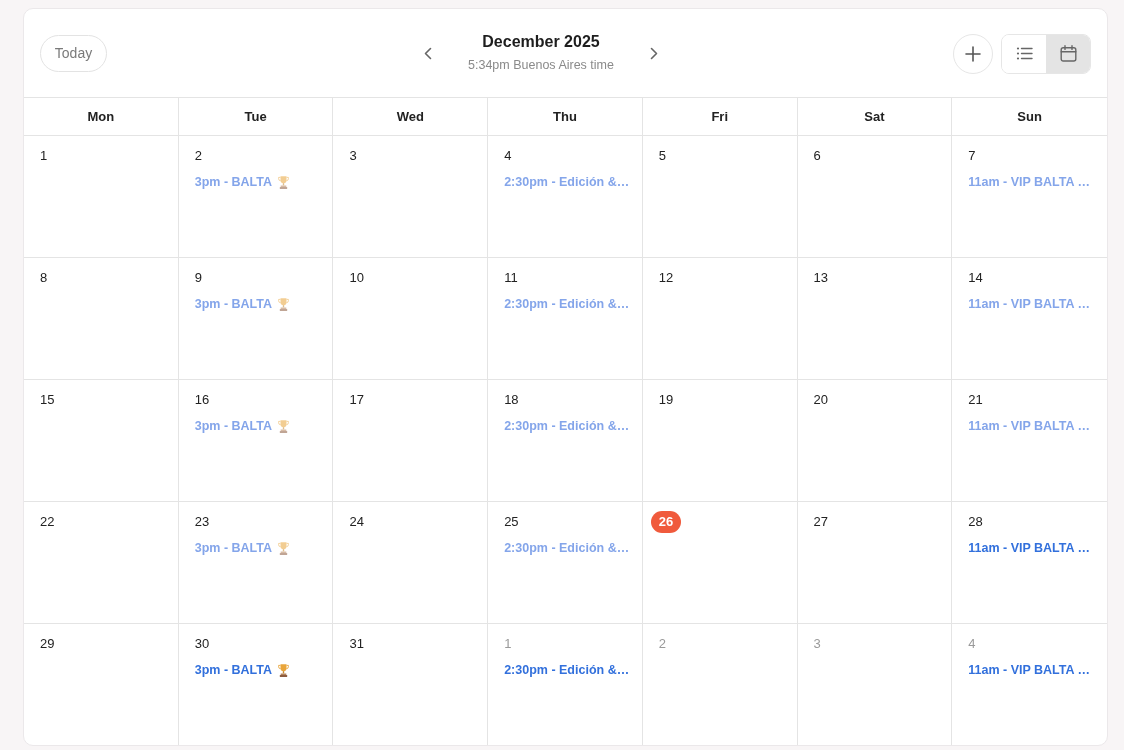  I want to click on weekday-label: Mon, so click(101, 116).